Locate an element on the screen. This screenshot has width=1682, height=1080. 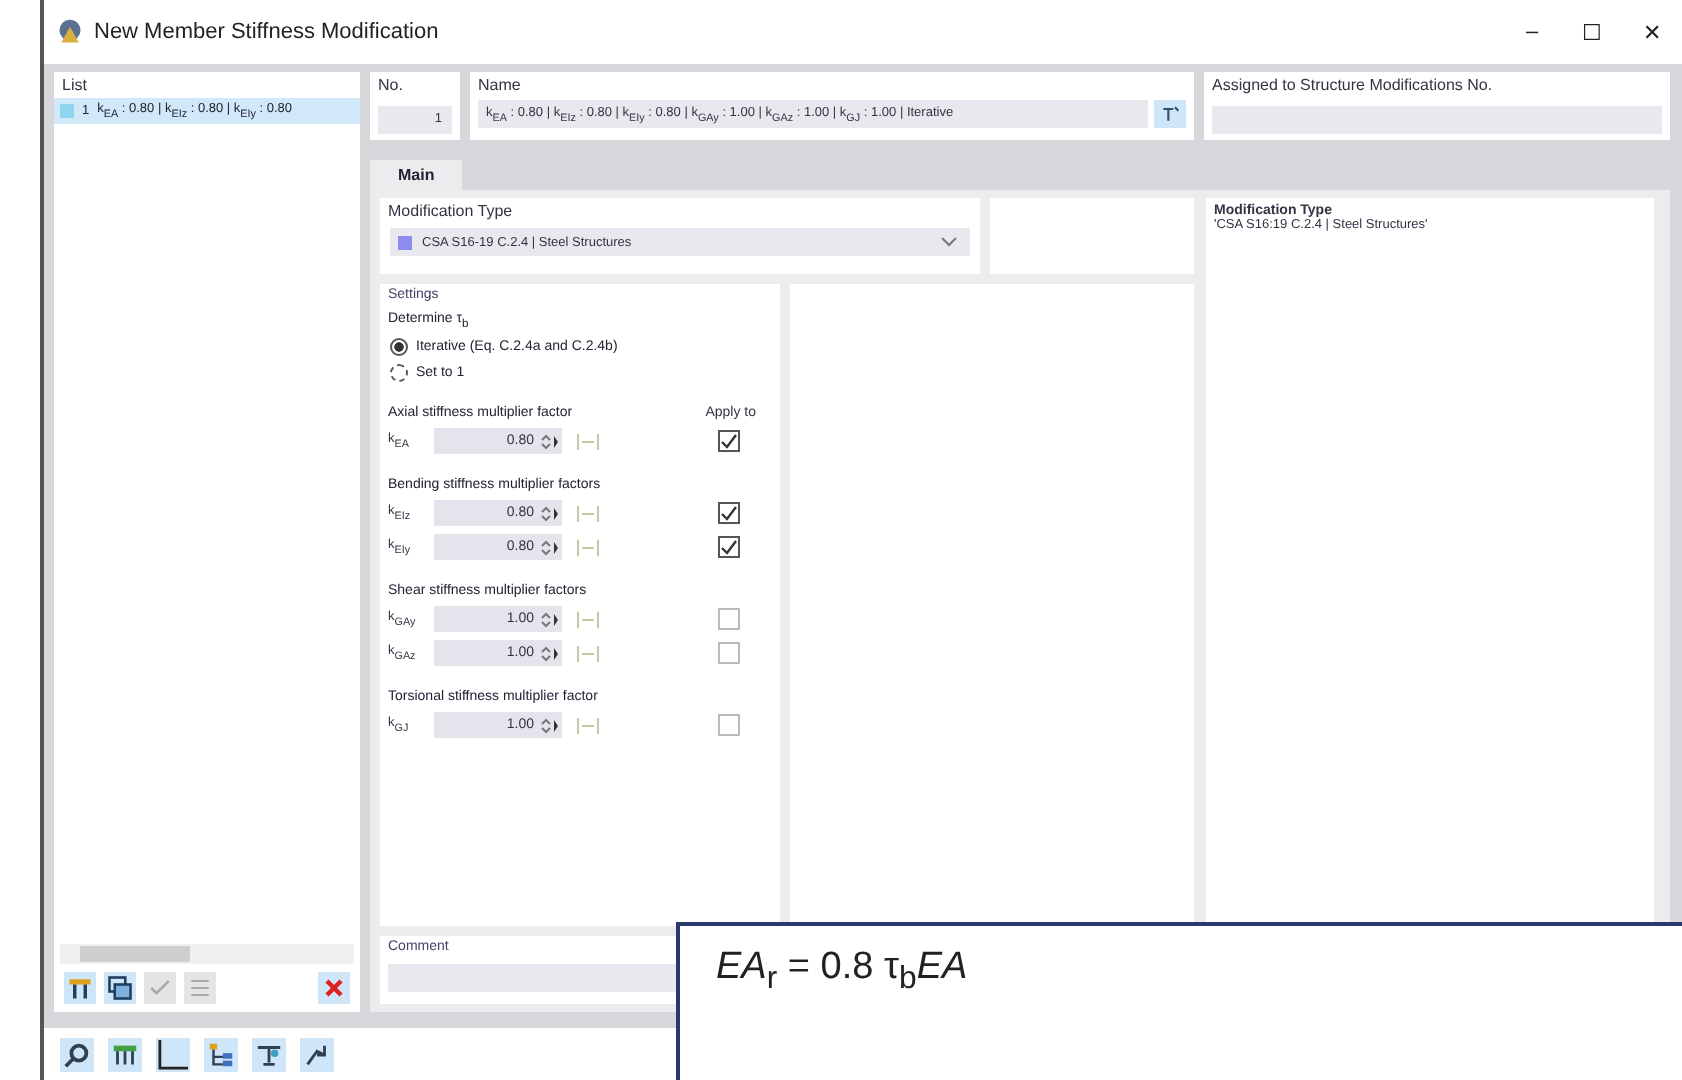
chevron-down-icon is located at coordinates (949, 242).